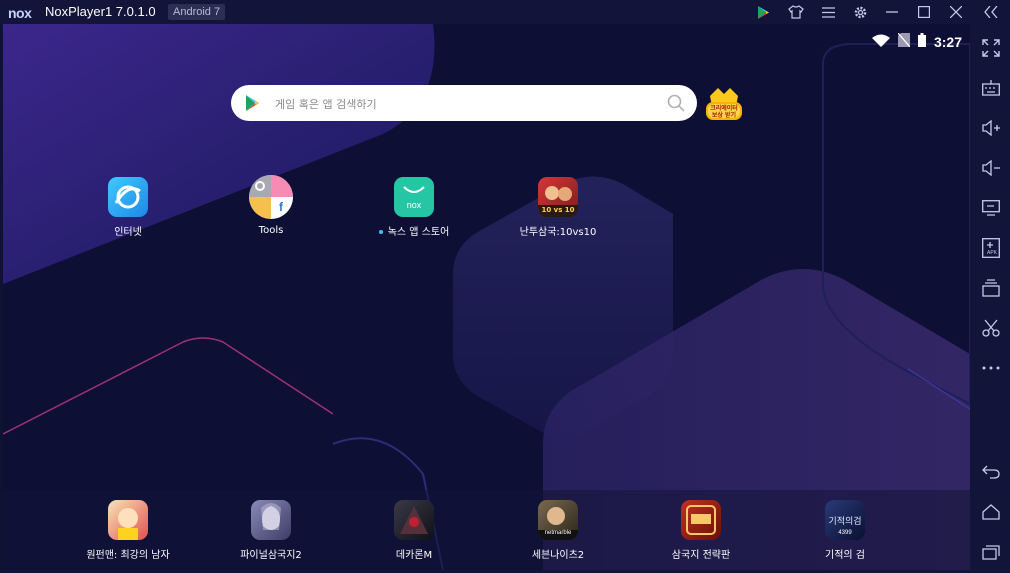 The image size is (1010, 573). I want to click on dock-app-dekaron: 데카론M, so click(414, 530).